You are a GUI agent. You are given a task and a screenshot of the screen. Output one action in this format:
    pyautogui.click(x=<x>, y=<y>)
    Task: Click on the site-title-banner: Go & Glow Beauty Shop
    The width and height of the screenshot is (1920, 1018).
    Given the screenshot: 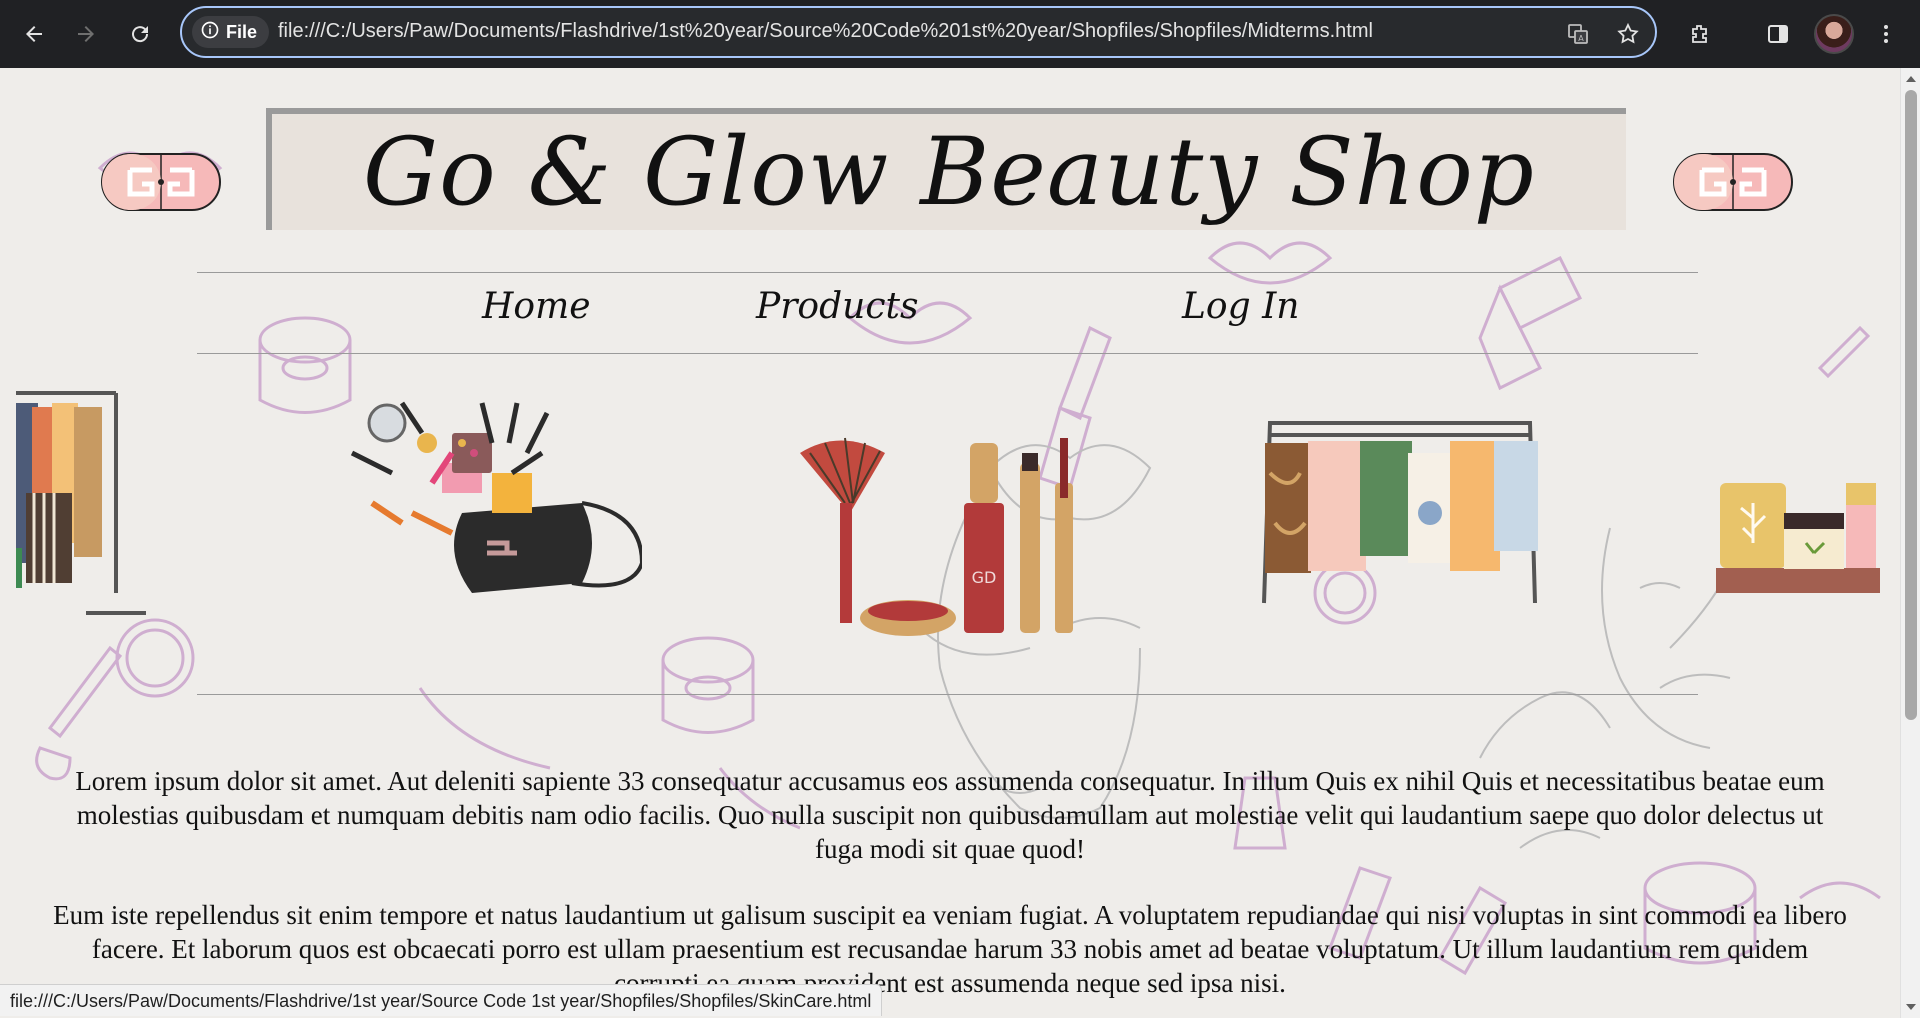 What is the action you would take?
    pyautogui.click(x=946, y=169)
    